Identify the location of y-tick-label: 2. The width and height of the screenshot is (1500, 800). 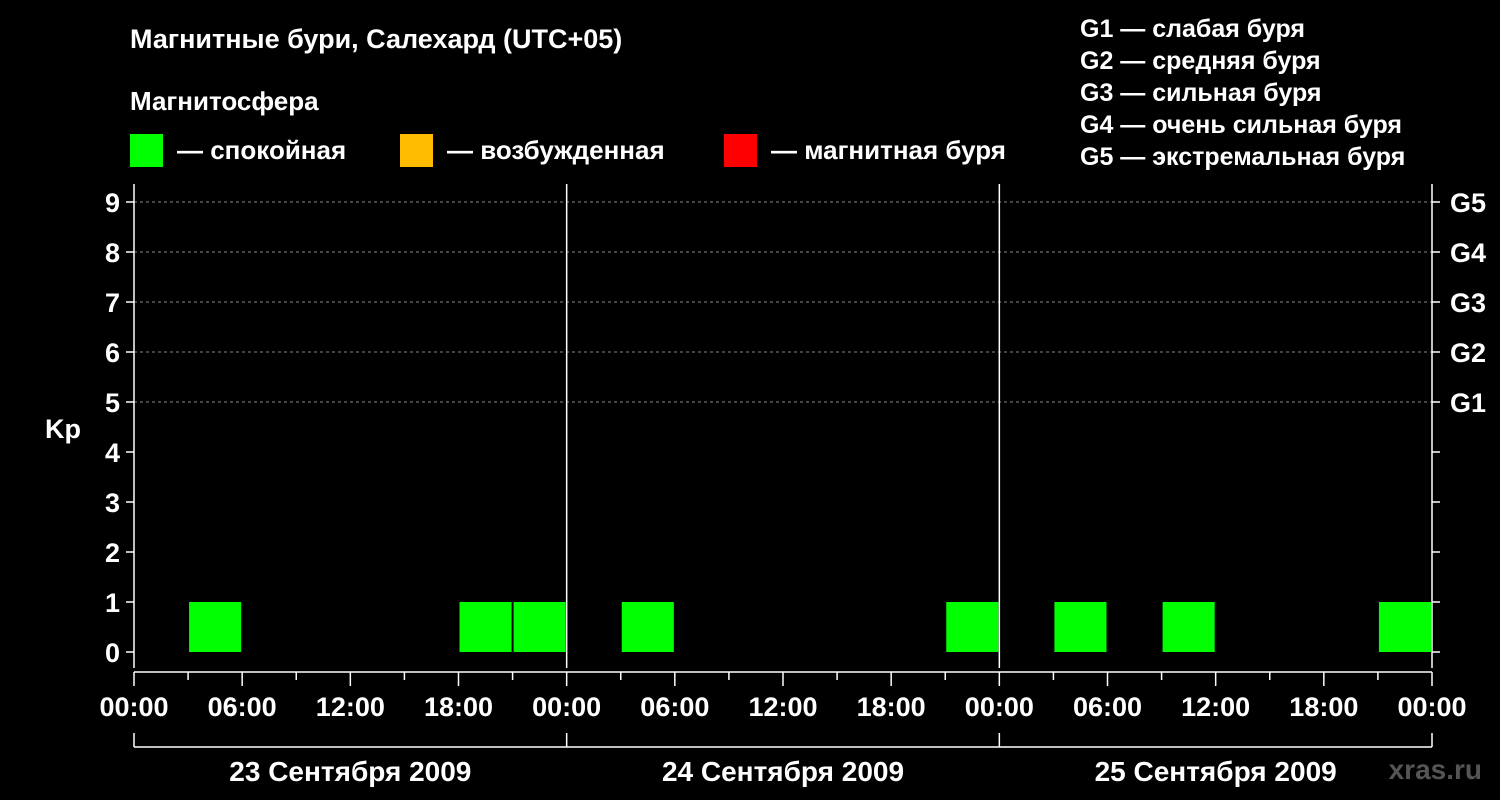
(112, 553).